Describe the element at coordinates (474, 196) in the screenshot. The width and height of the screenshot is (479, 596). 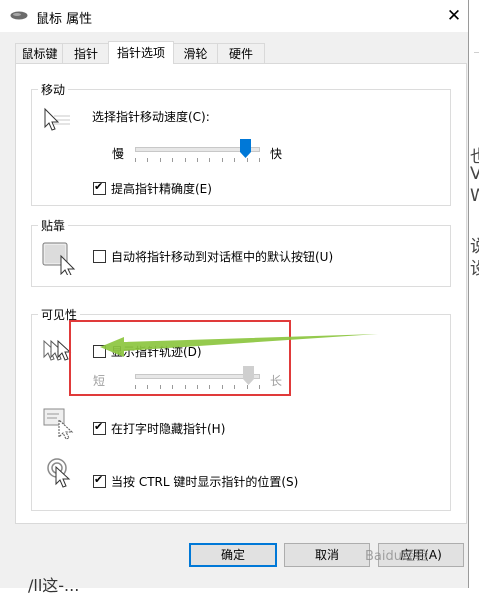
I see `desktop-text: W` at that location.